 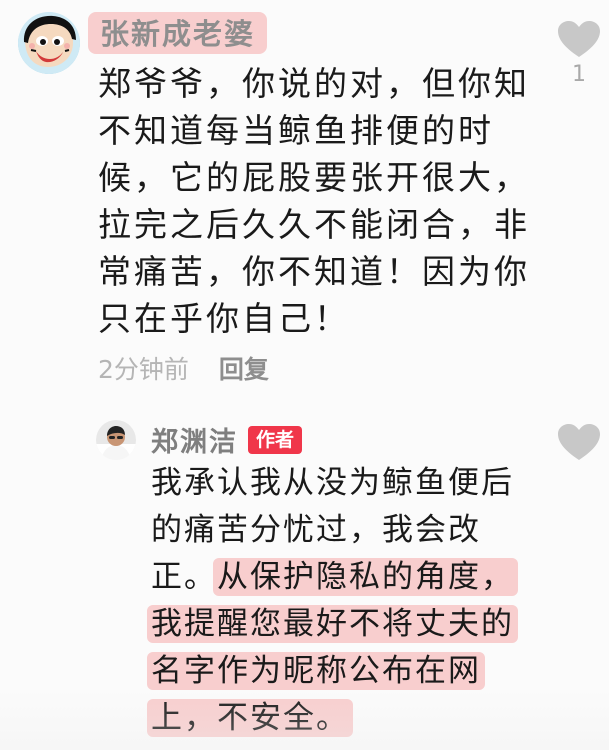 What do you see at coordinates (250, 718) in the screenshot?
I see `reply-text-highlight: 上，不安全。` at bounding box center [250, 718].